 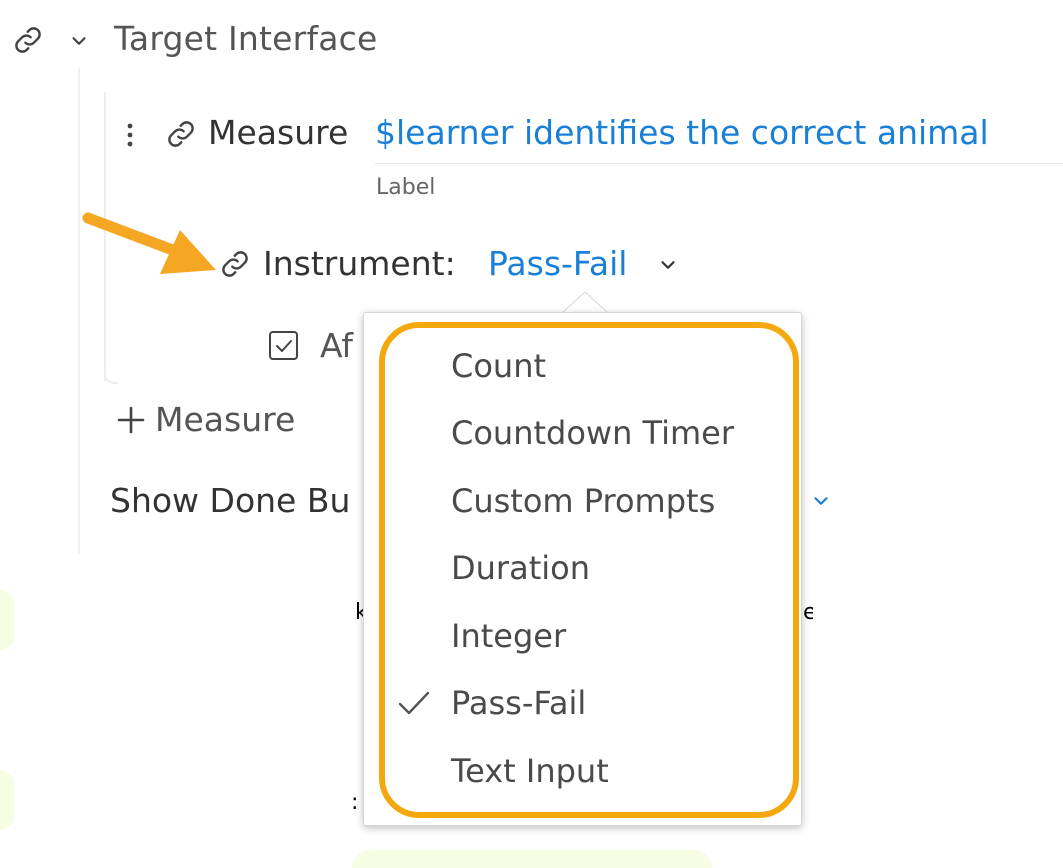 I want to click on menu-item-text-input: Text Input, so click(x=530, y=771).